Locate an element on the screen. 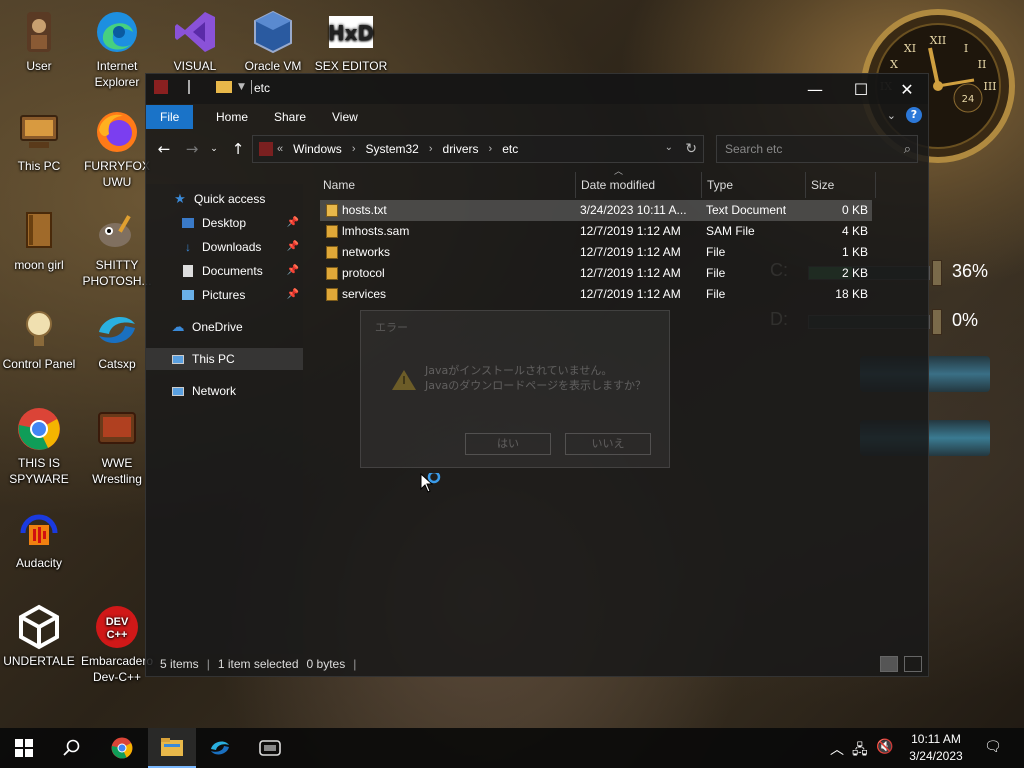 This screenshot has width=1024, height=768. breadcrumb-drivers: drivers is located at coordinates (461, 149).